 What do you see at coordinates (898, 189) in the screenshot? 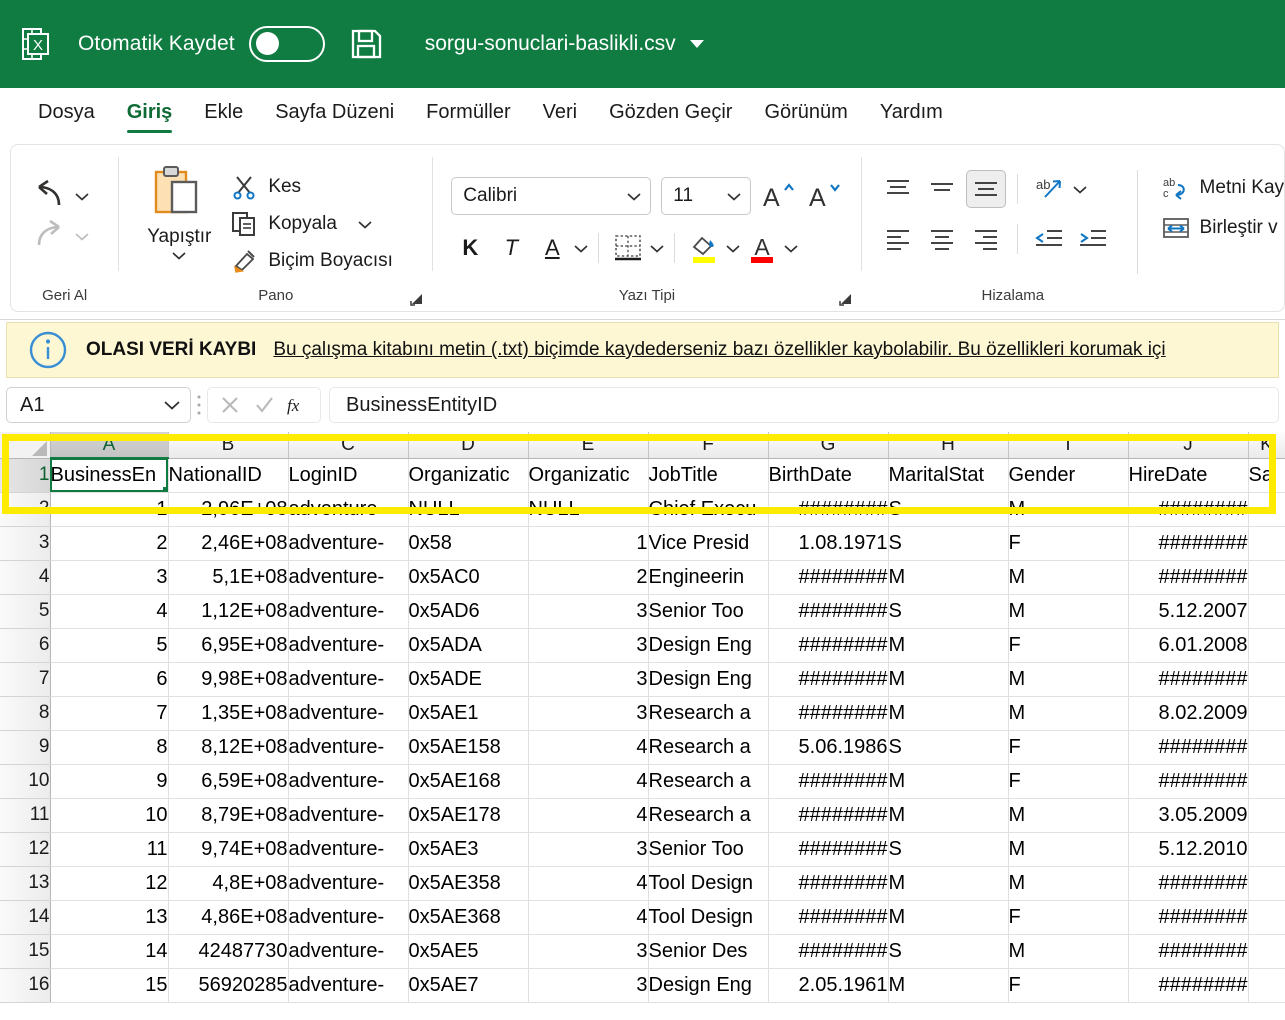
I see `align-top-button` at bounding box center [898, 189].